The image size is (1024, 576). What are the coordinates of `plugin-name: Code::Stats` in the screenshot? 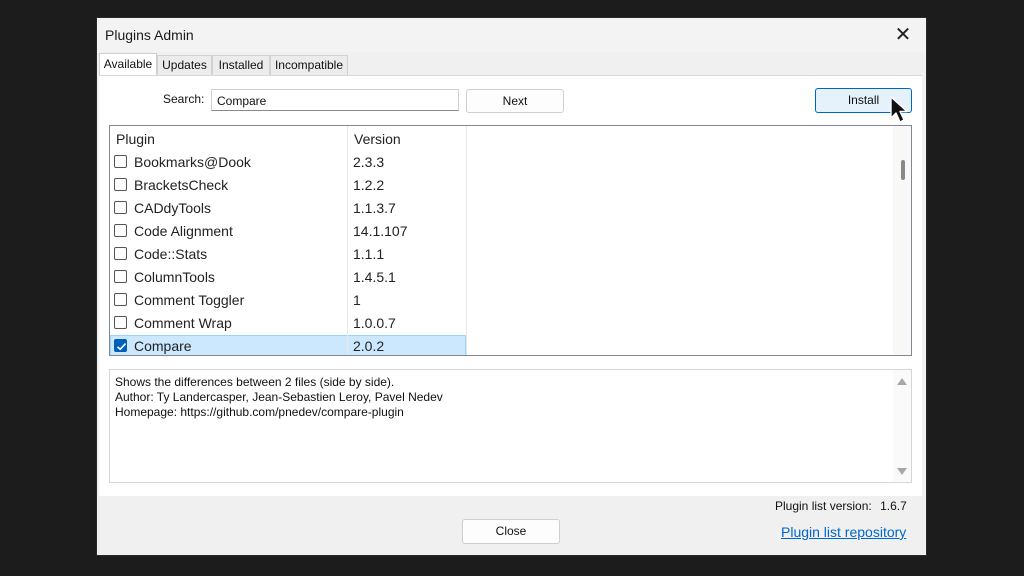 It's located at (171, 254).